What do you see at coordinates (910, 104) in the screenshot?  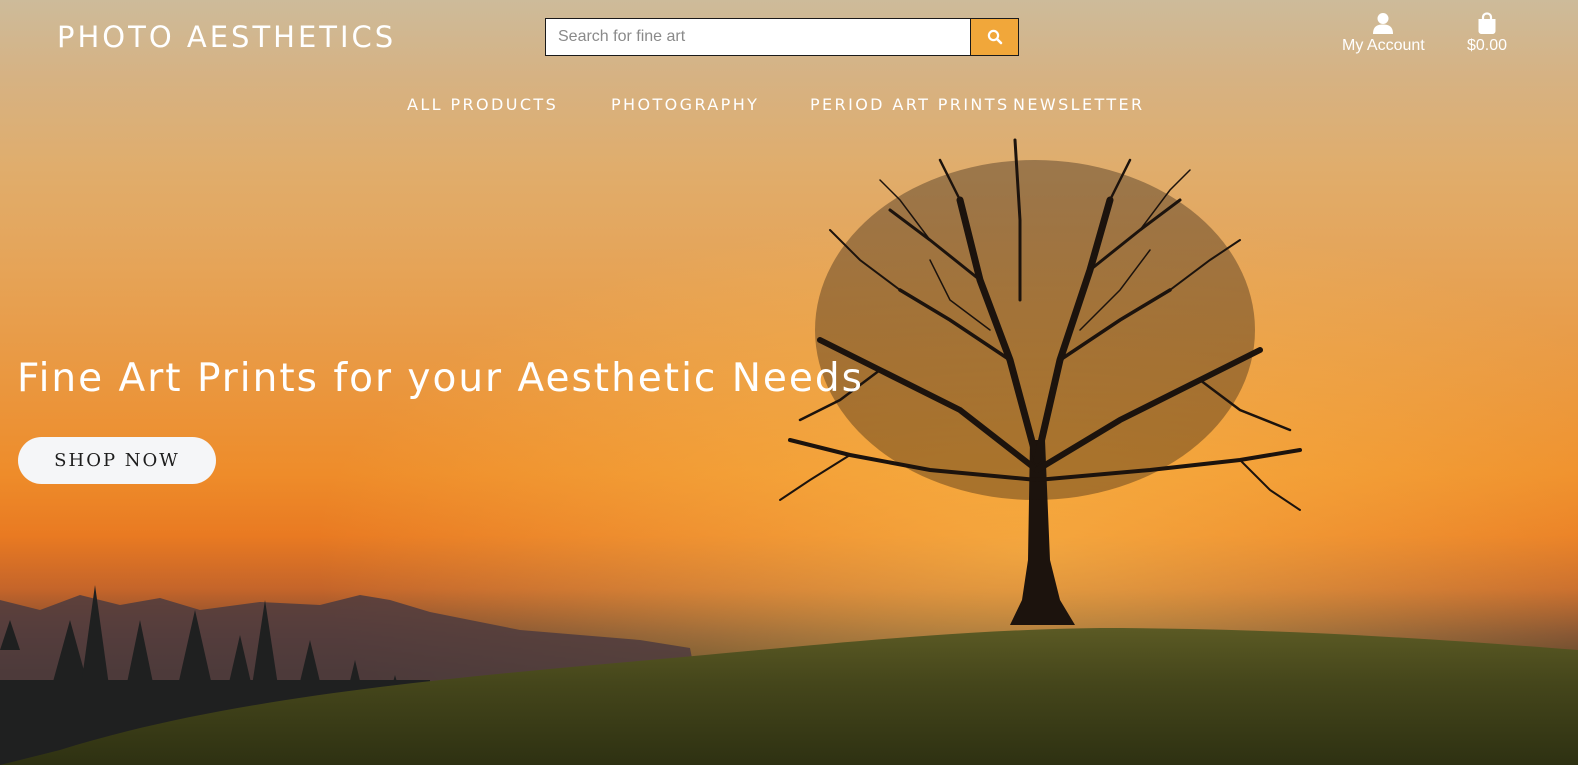 I see `nav-item-period-art-prints: PERIOD ART PRINTS` at bounding box center [910, 104].